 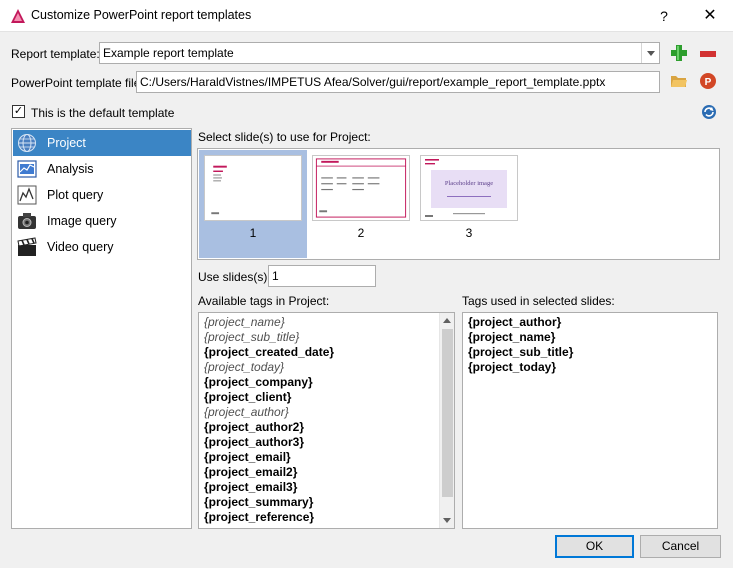 I want to click on close-button: ✕, so click(x=710, y=16).